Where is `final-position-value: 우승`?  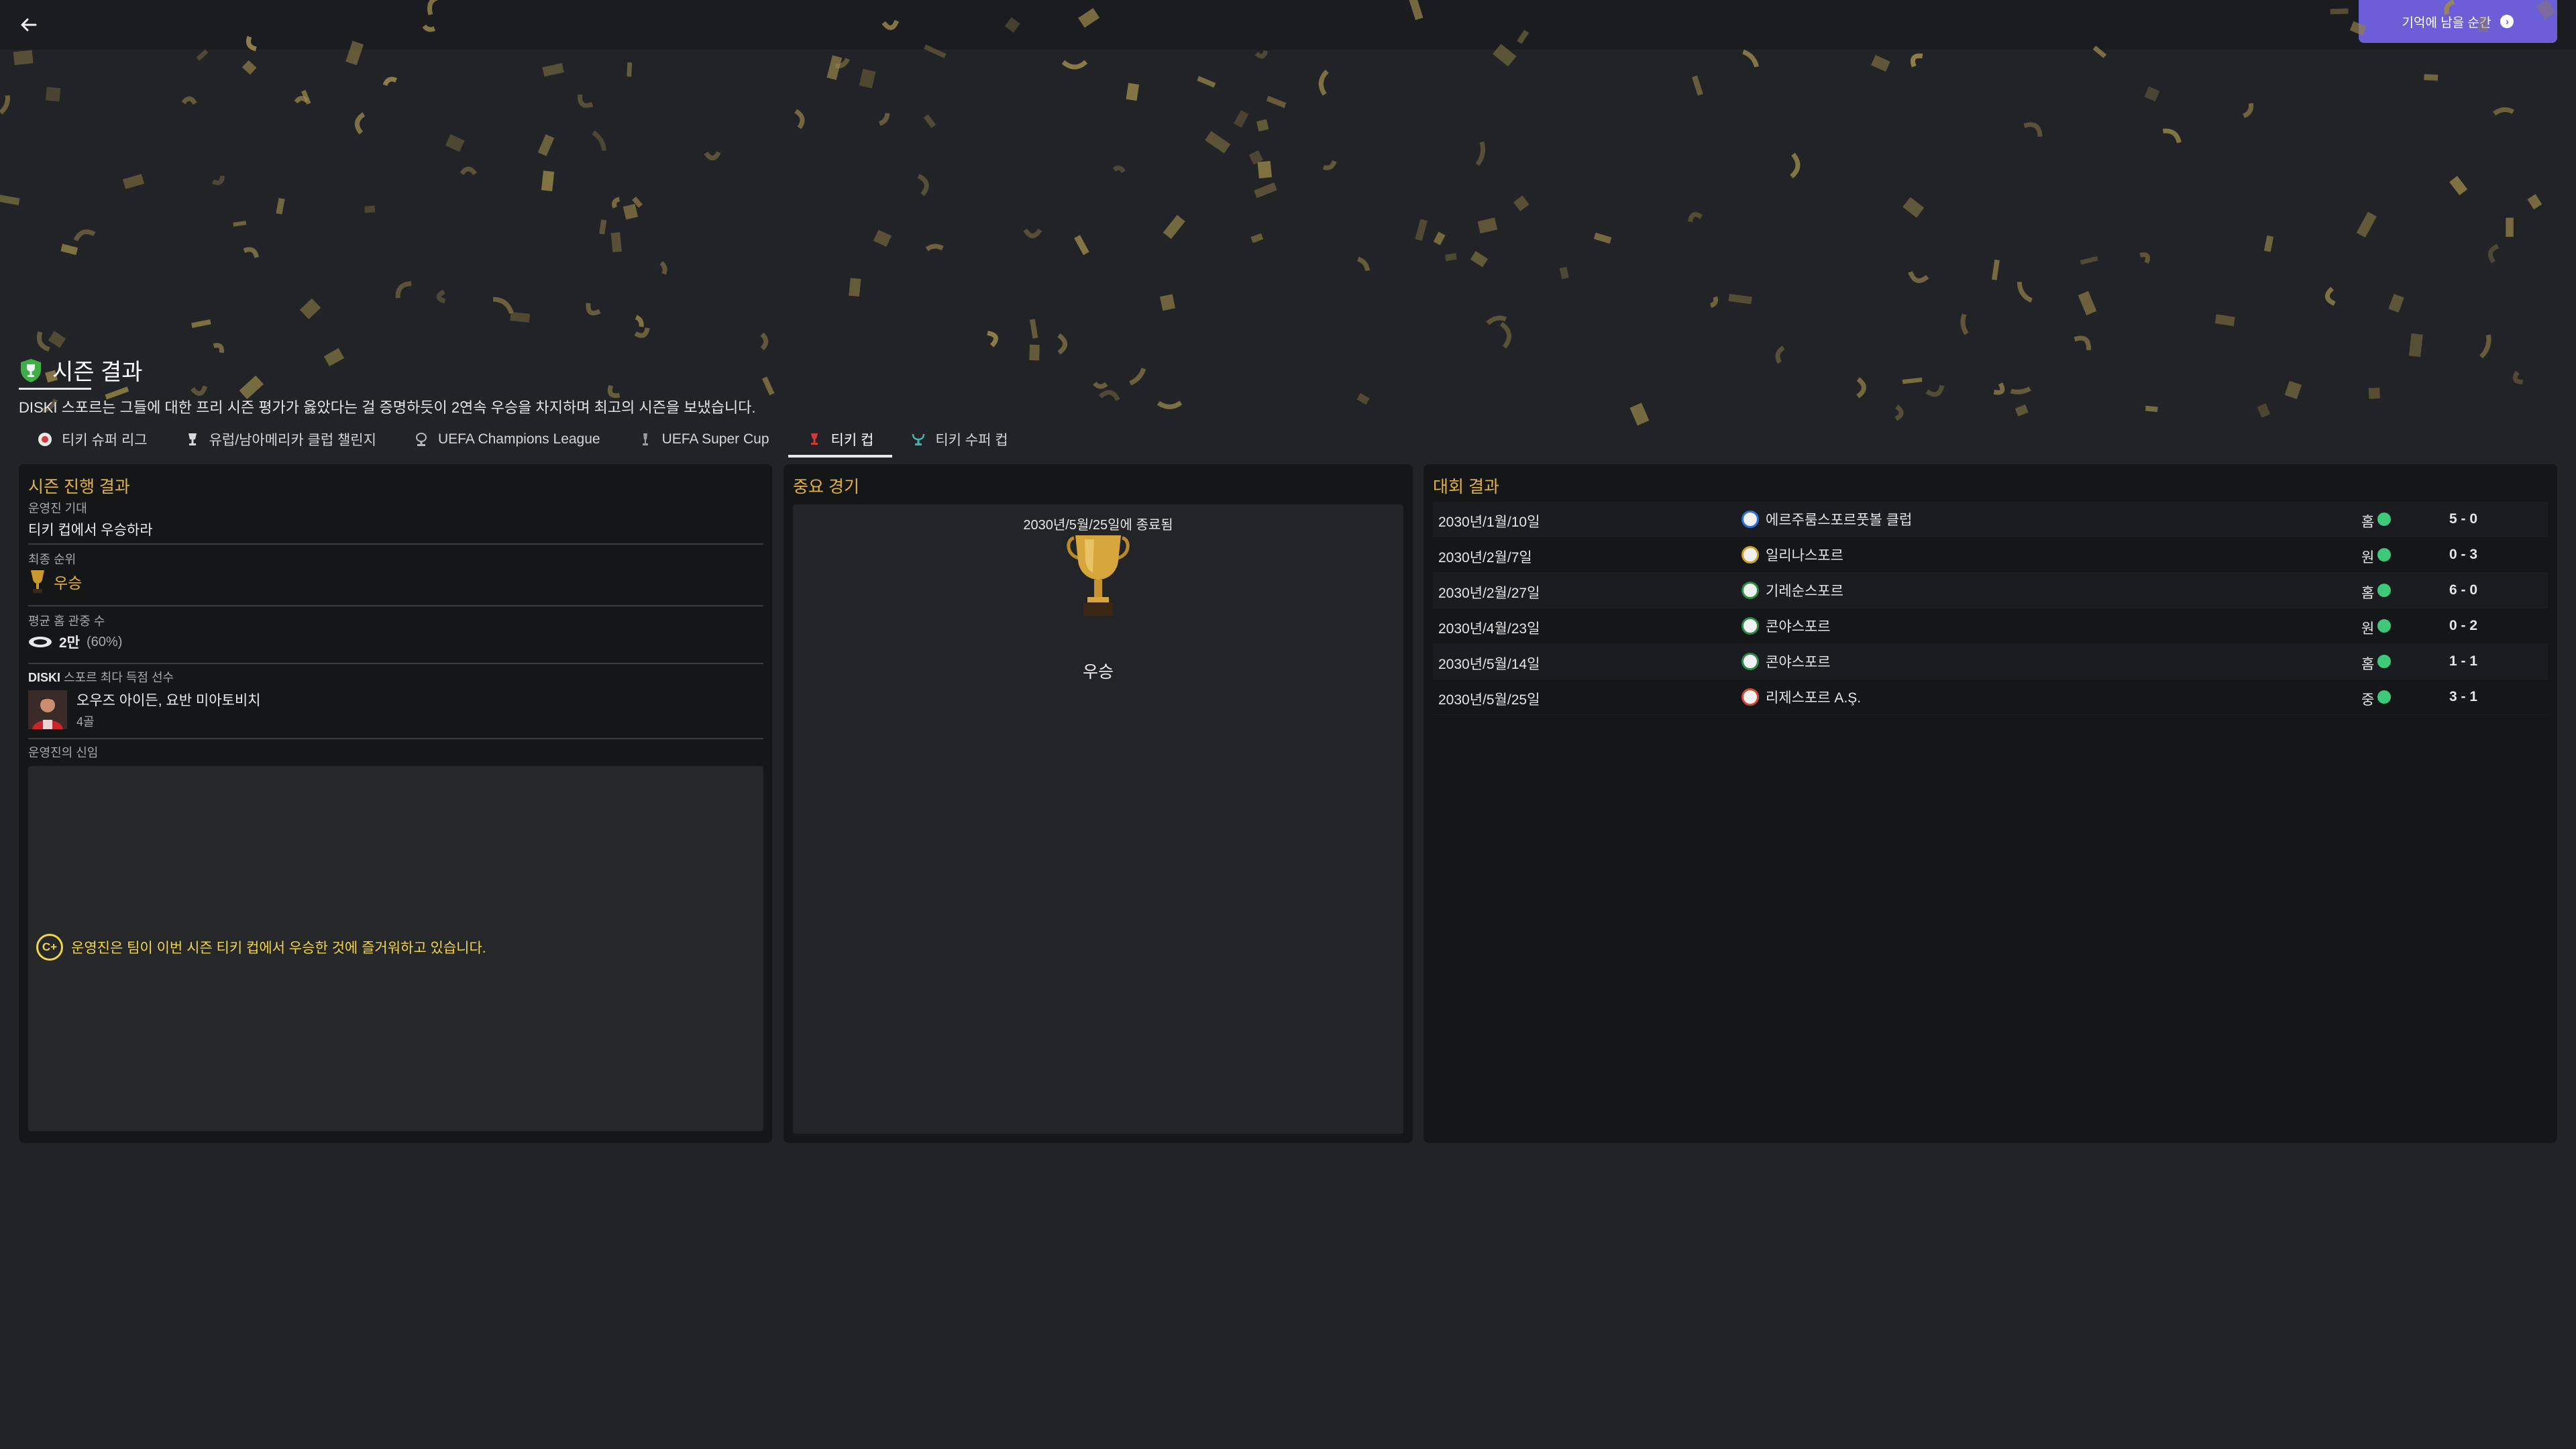
final-position-value: 우승 is located at coordinates (68, 583).